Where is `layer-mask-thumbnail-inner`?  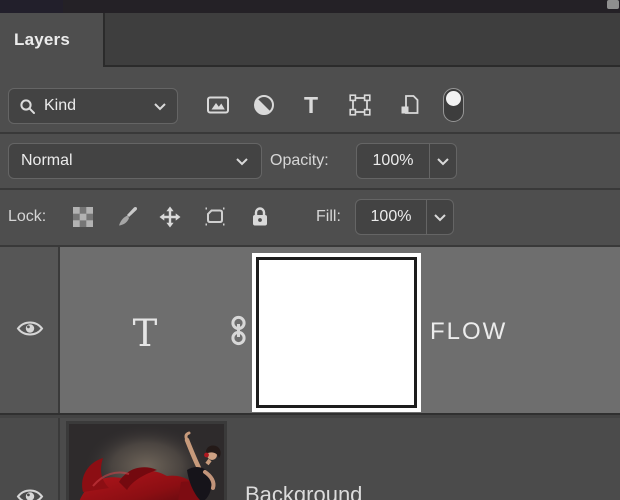
layer-mask-thumbnail-inner is located at coordinates (336, 332).